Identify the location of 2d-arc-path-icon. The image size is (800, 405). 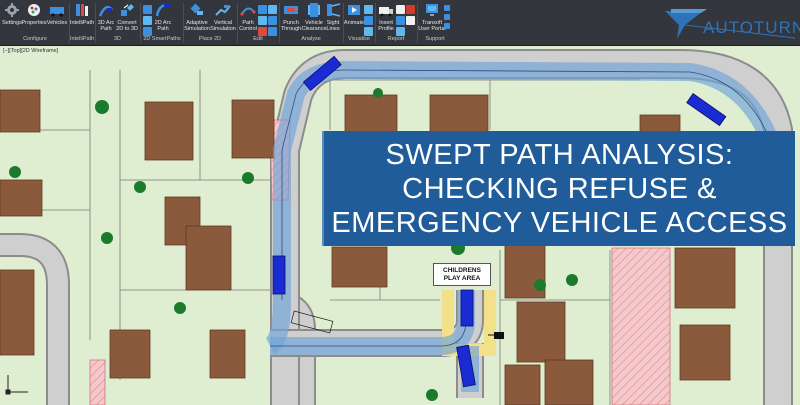
(163, 10).